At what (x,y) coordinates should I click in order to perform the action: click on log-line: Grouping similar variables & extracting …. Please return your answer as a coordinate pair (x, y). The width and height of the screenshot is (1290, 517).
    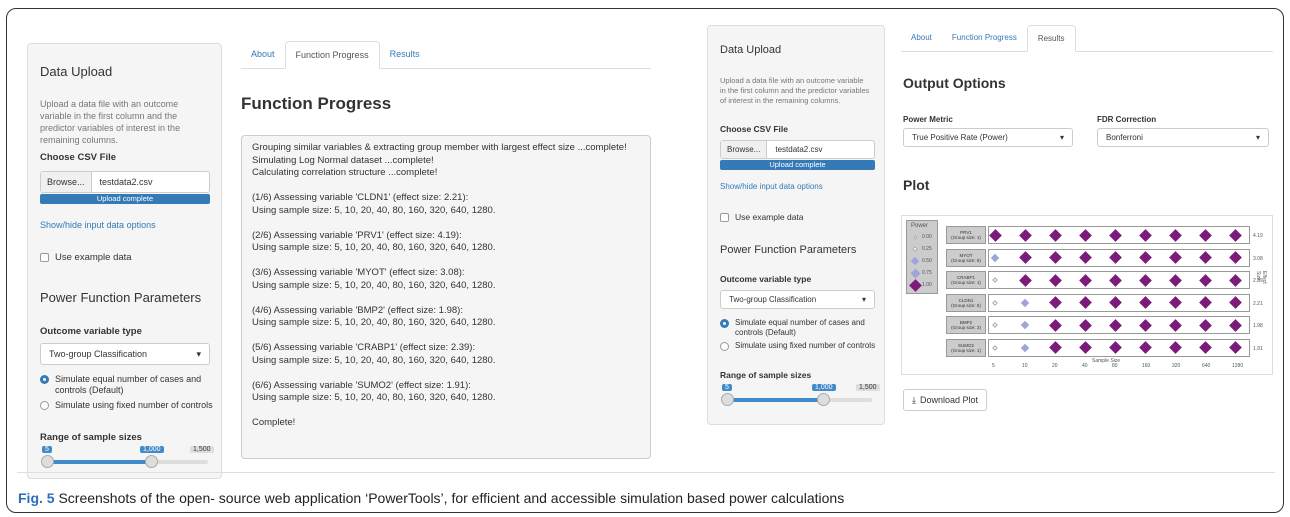
    Looking at the image, I should click on (439, 147).